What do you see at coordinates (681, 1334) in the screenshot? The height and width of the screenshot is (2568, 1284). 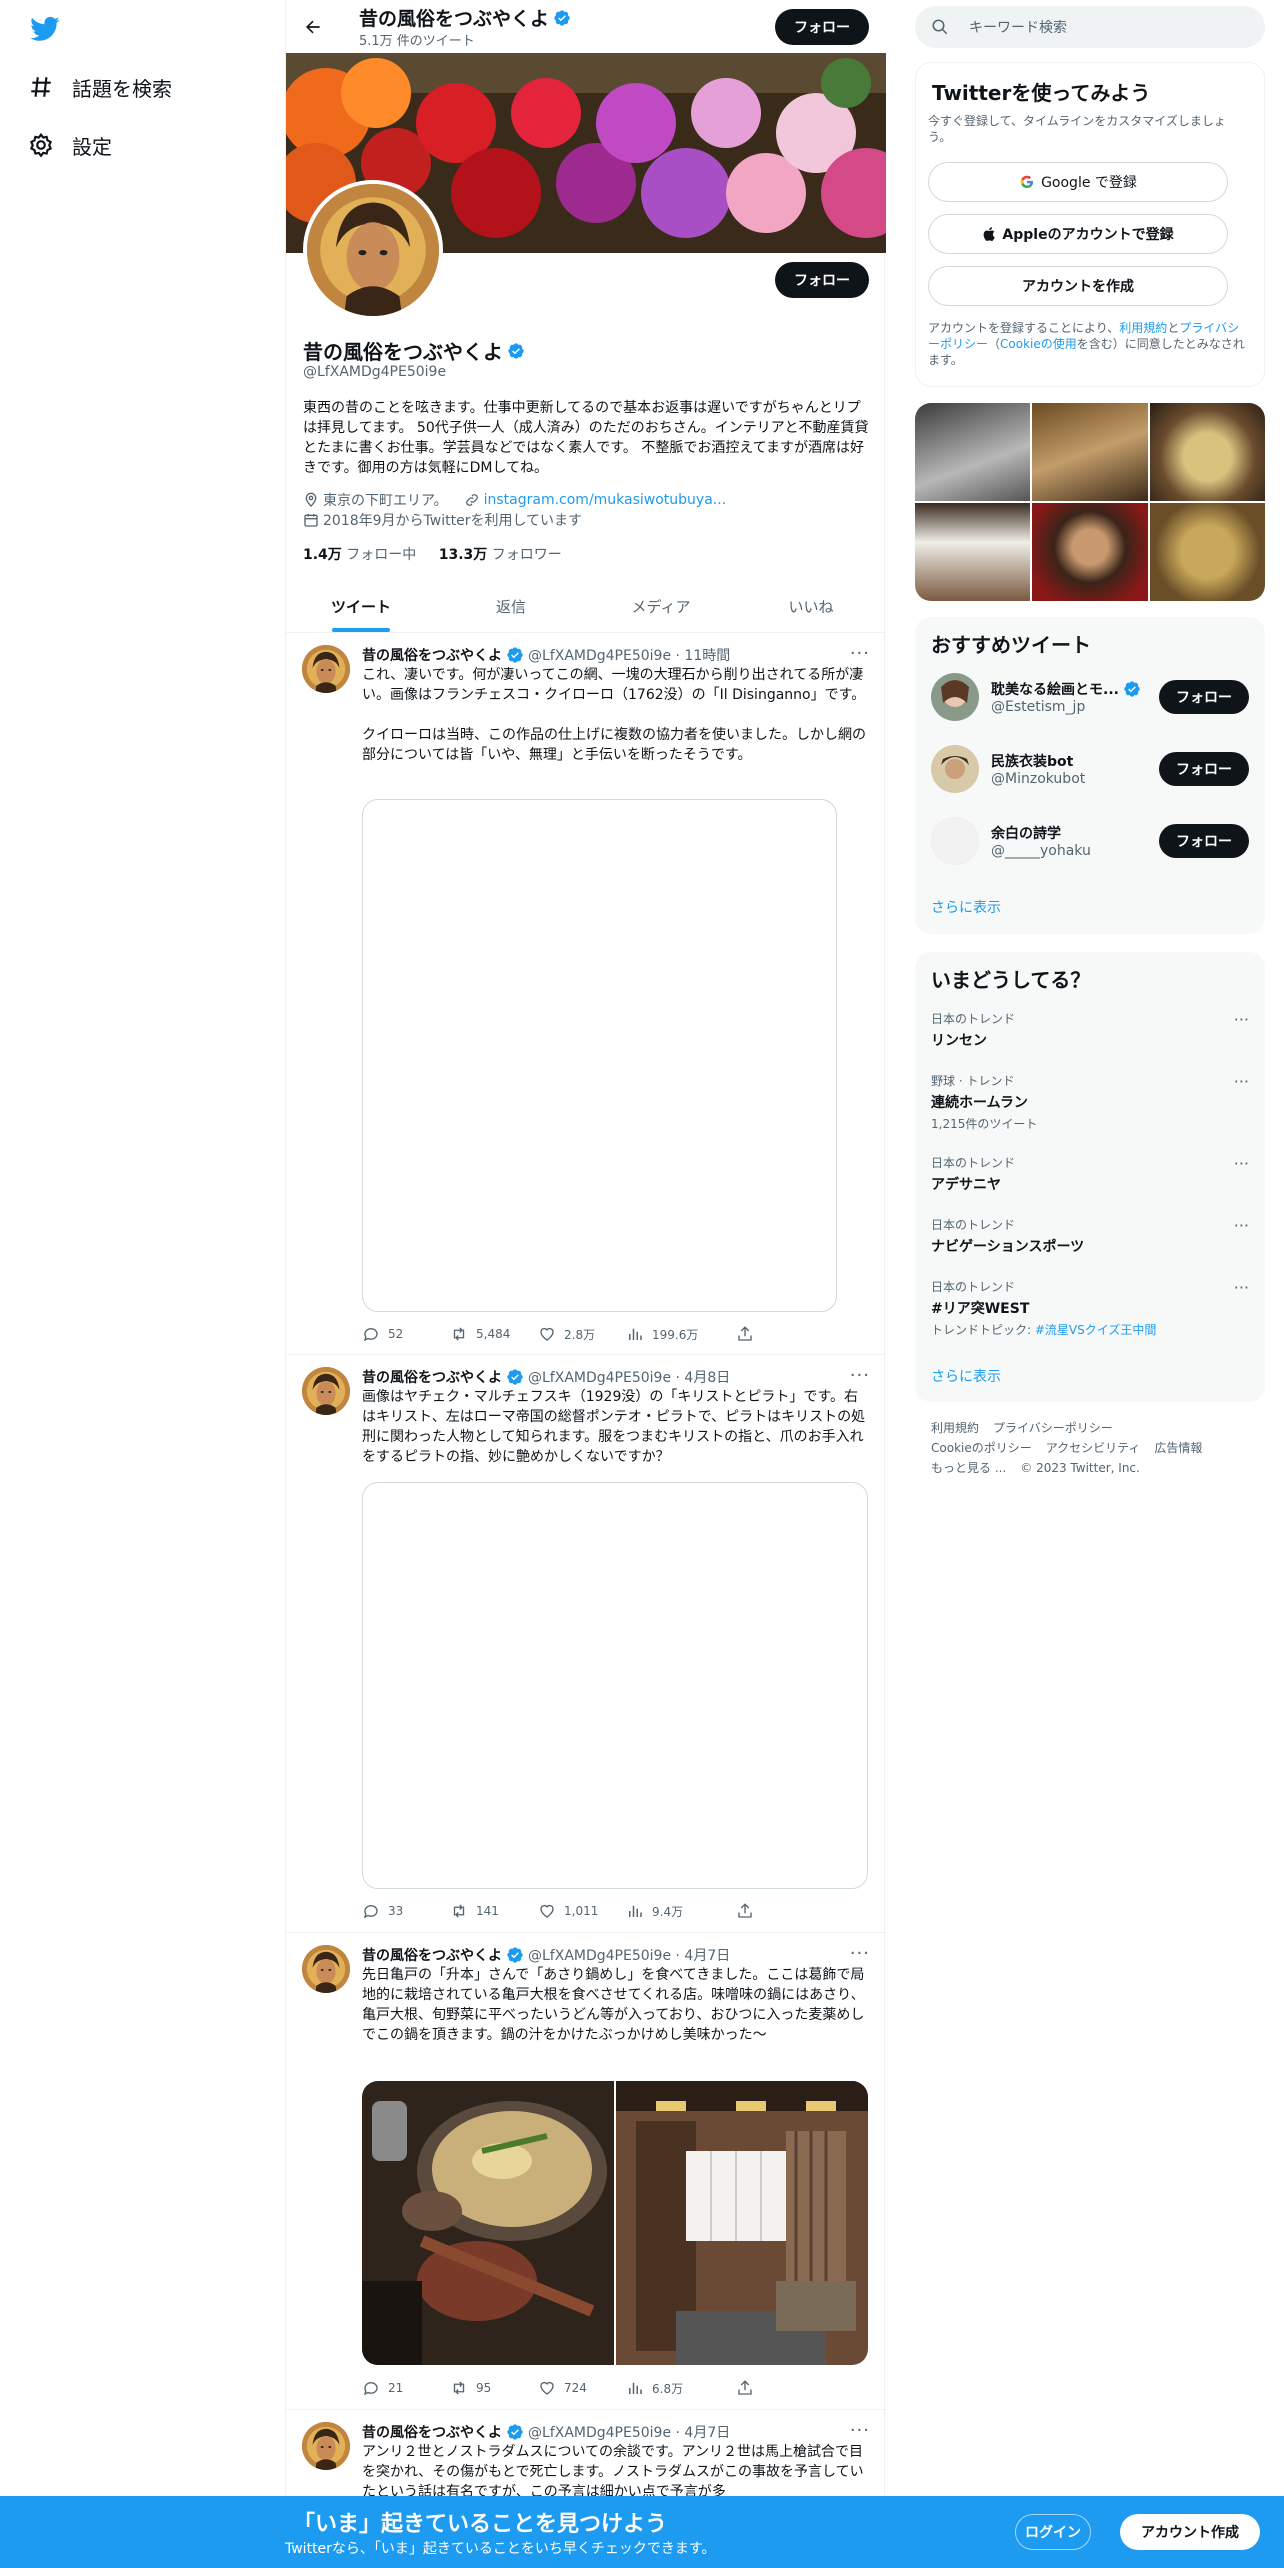 I see `views-button: 199.6万` at bounding box center [681, 1334].